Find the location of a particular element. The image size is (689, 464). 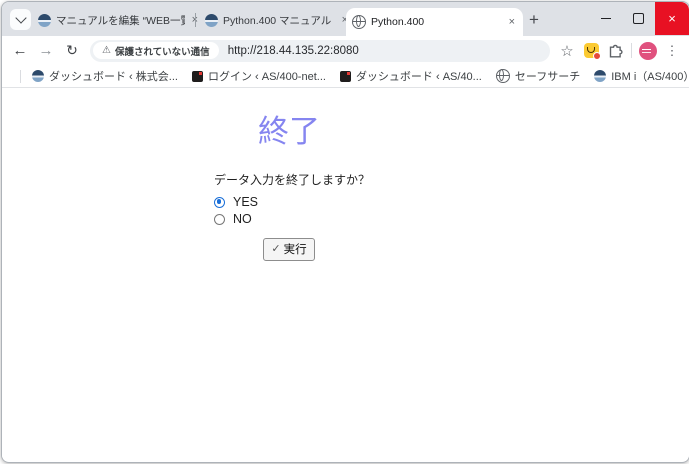

tab-divider is located at coordinates (195, 20).